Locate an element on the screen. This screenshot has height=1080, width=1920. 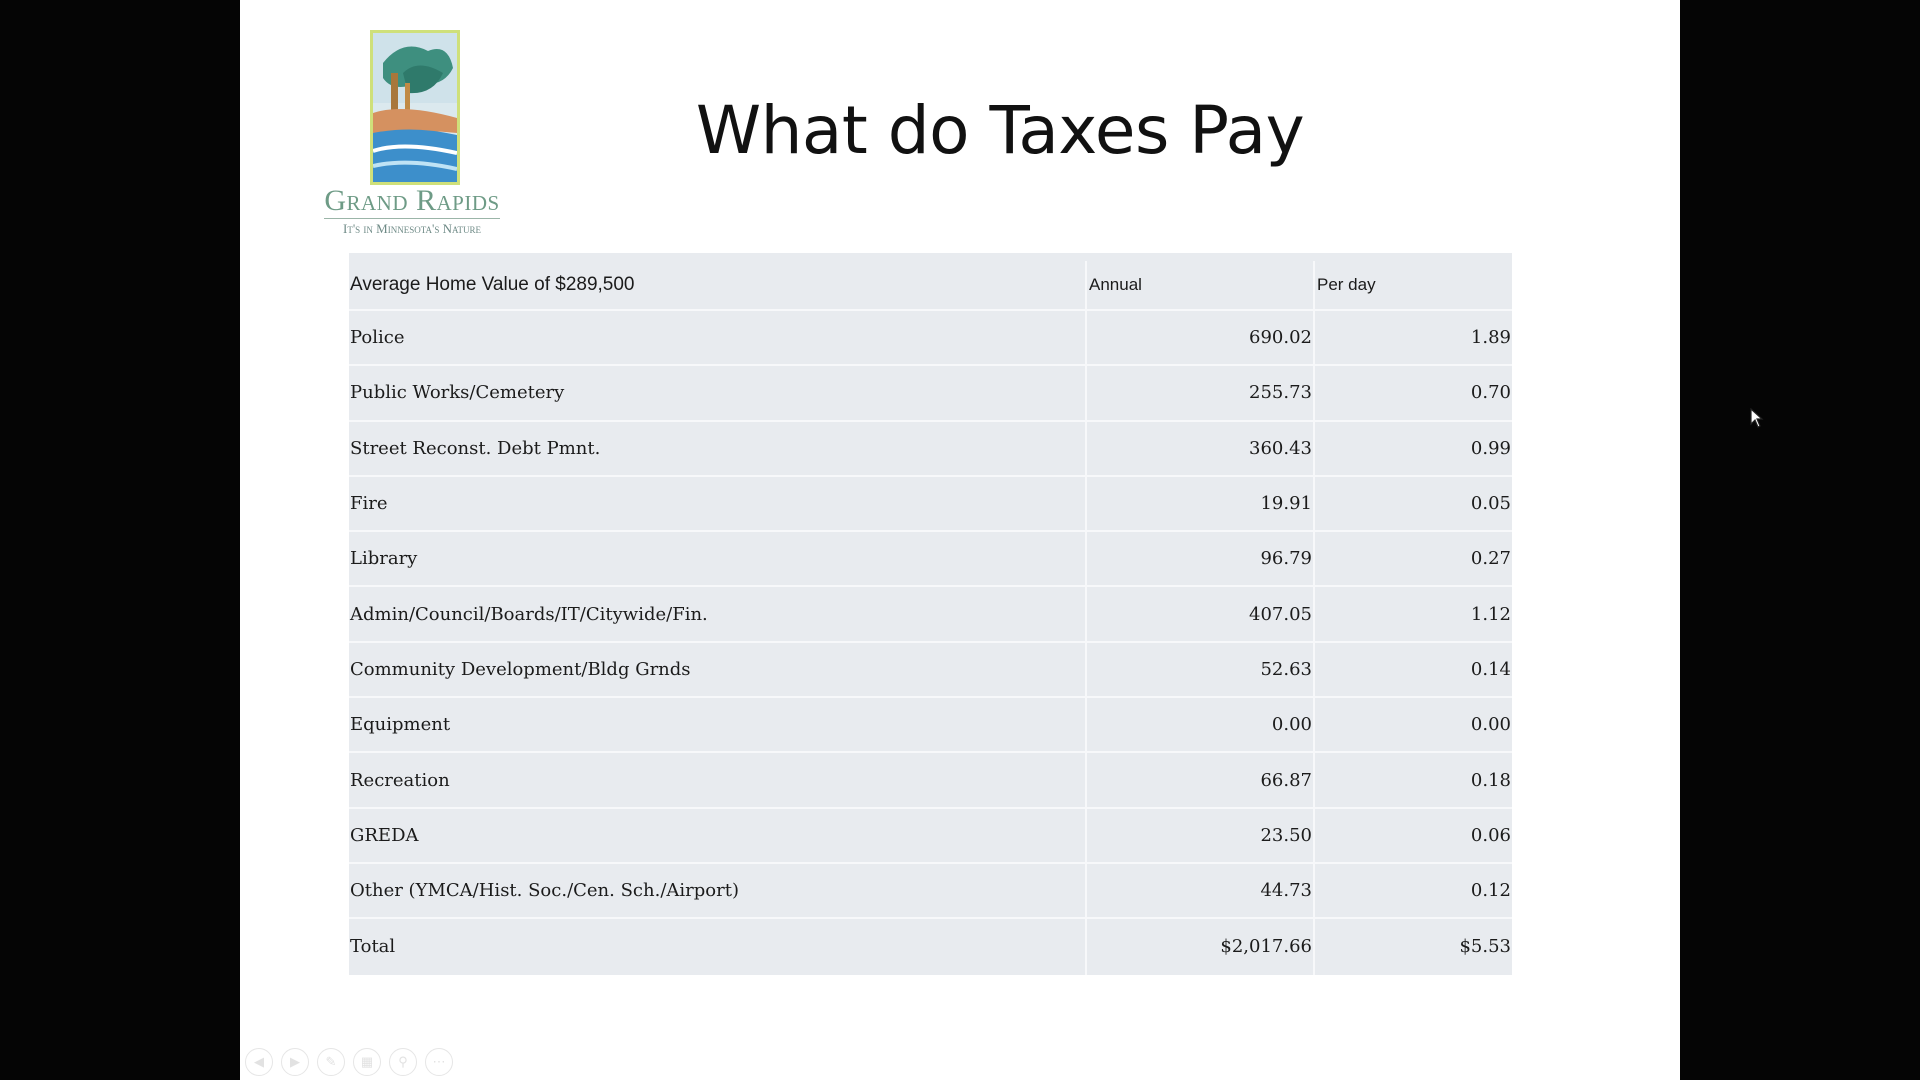
mouse-cursor-icon is located at coordinates (1757, 418).